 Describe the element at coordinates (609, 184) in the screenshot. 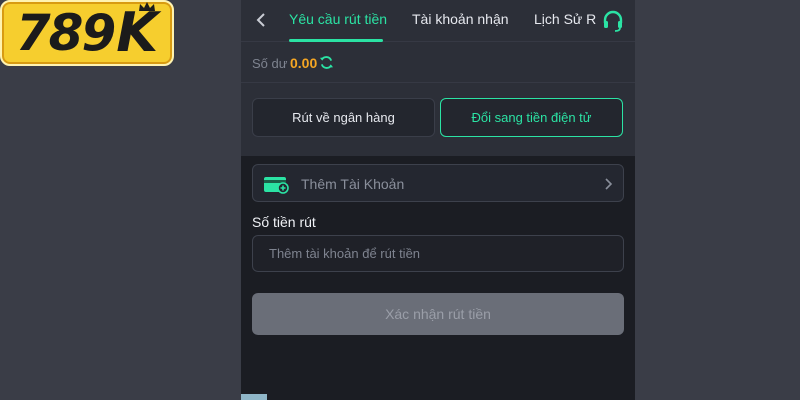

I see `chevron-right-icon` at that location.